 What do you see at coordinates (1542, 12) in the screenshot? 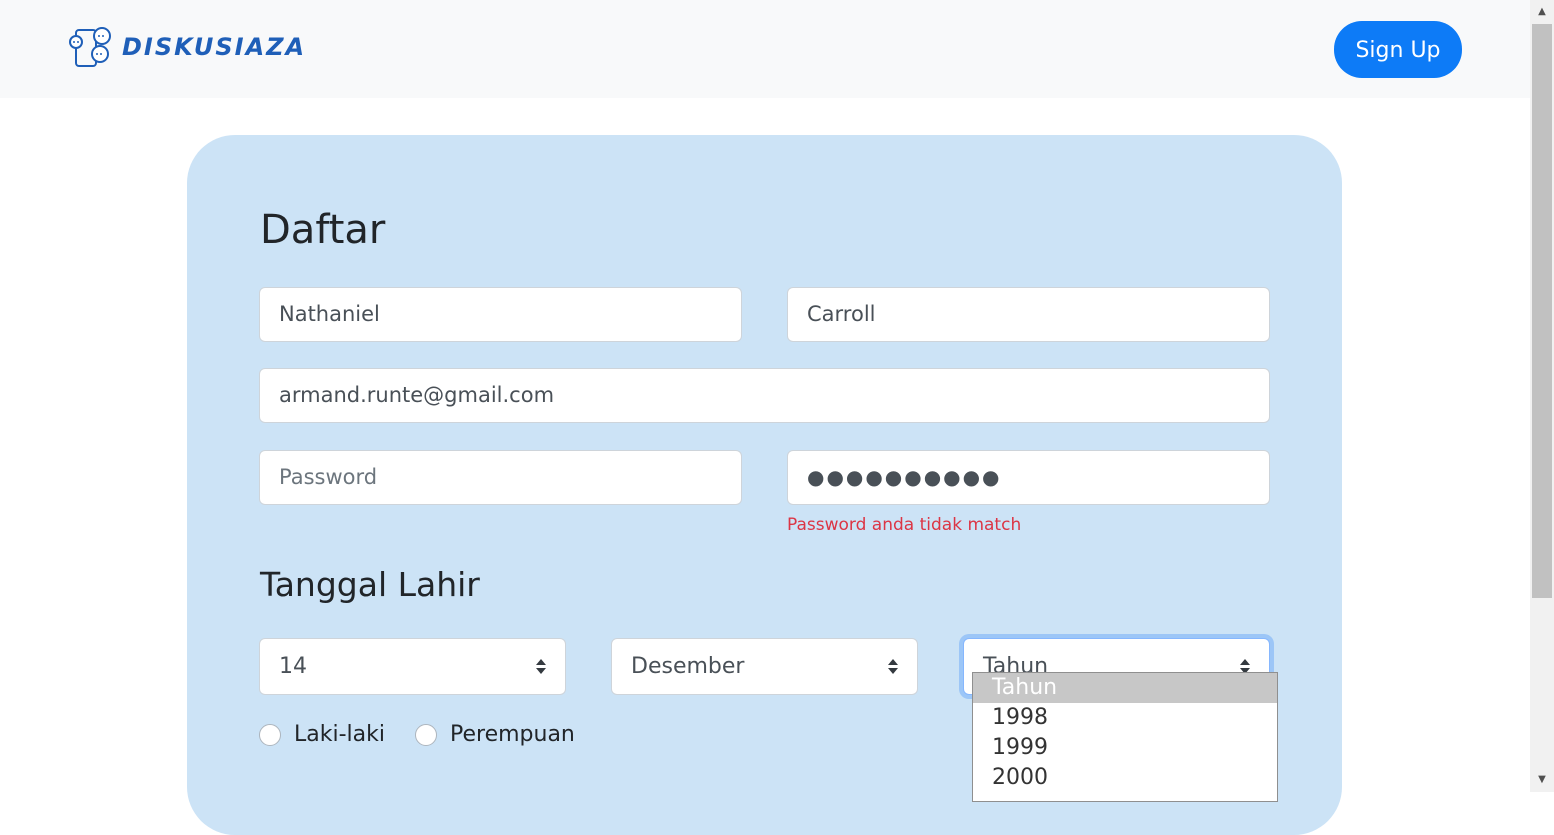
I see `scroll-up-arrow-icon: ▲` at bounding box center [1542, 12].